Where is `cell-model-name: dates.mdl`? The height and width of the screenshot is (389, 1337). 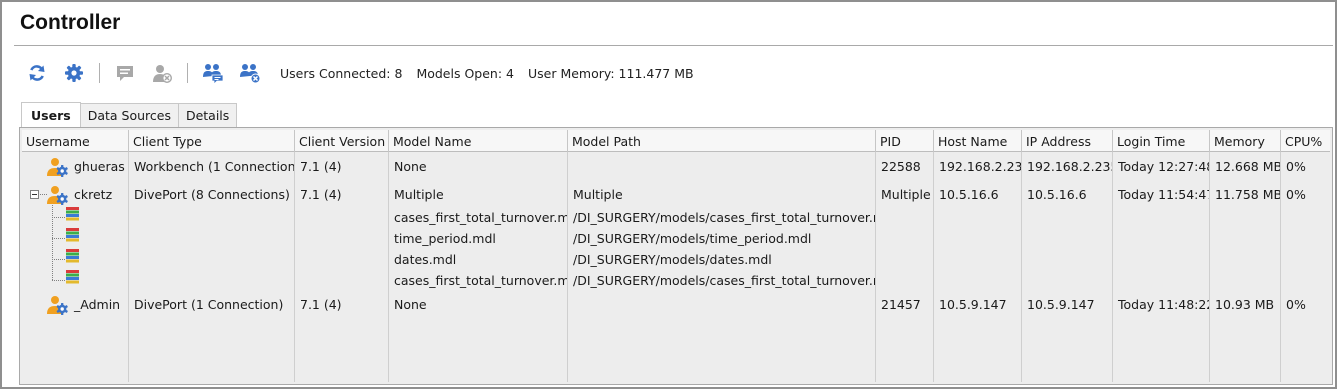
cell-model-name: dates.mdl is located at coordinates (425, 259).